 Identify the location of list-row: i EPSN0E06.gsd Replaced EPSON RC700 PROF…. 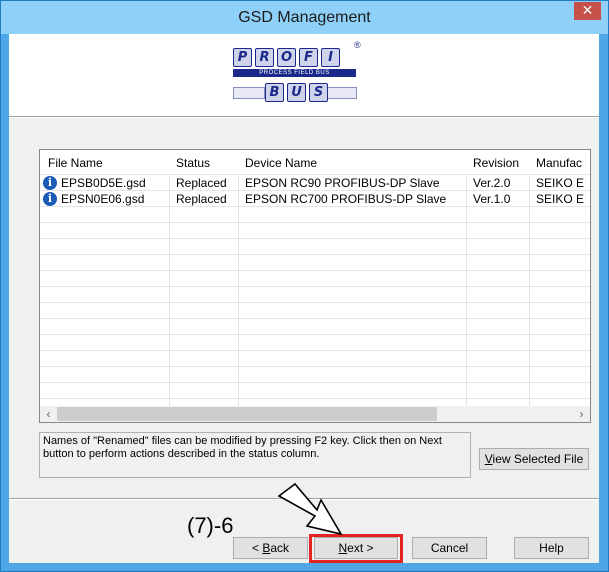
(315, 199).